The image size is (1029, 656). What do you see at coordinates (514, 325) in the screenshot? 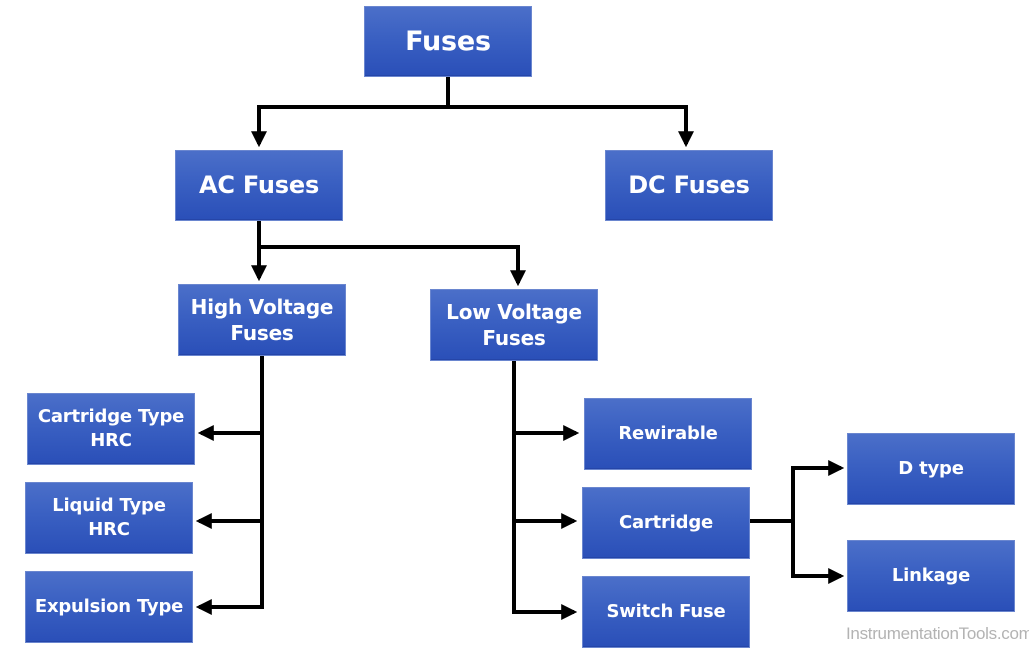
I see `node-low-voltage-fuses: Low Voltage Fuses` at bounding box center [514, 325].